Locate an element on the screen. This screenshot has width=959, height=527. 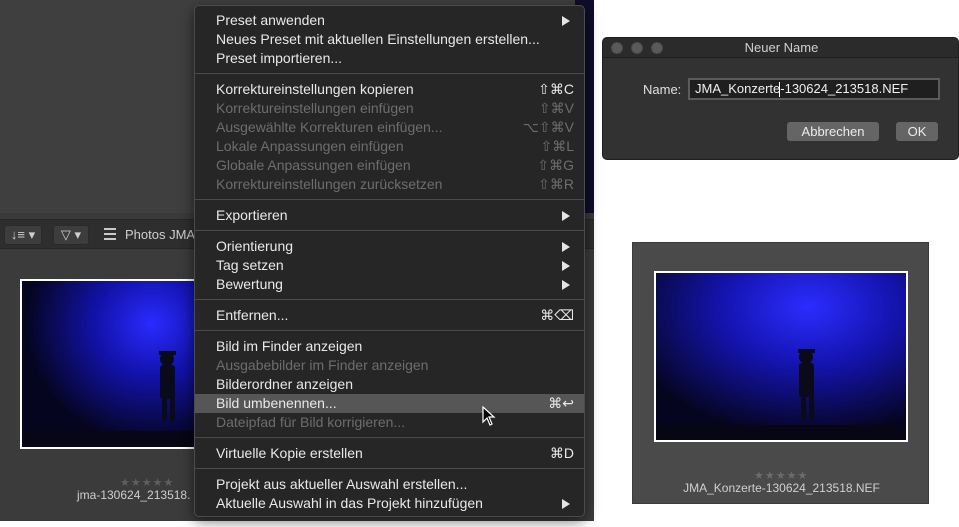
menu-item-entfernen: Entfernen... ⌘⌫ is located at coordinates (389, 315).